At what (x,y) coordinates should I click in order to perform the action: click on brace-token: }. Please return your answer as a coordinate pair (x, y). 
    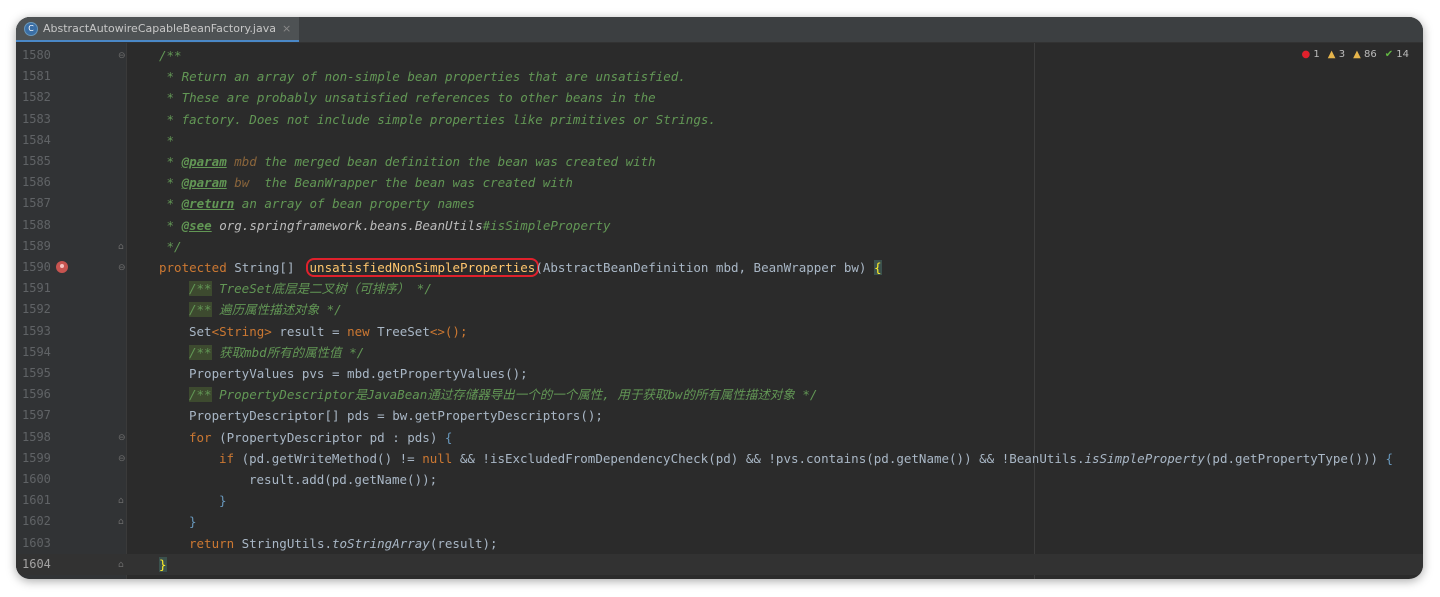
    Looking at the image, I should click on (163, 564).